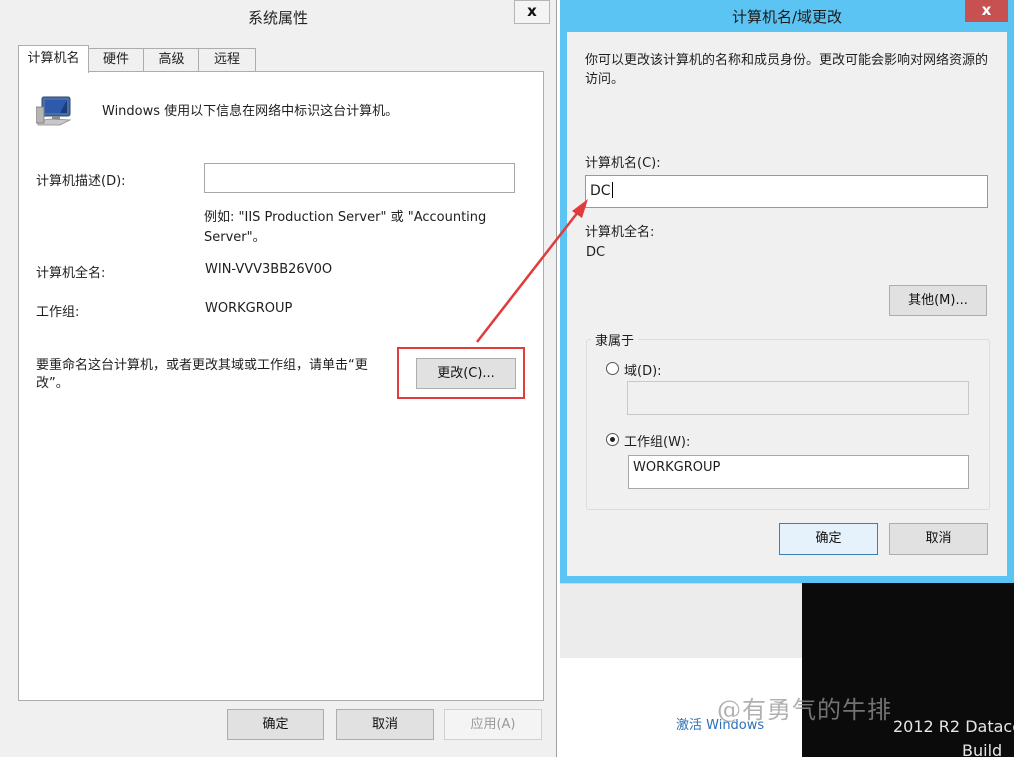  Describe the element at coordinates (269, 269) in the screenshot. I see `full-name-value: WIN-VVV3BB26V0O` at that location.